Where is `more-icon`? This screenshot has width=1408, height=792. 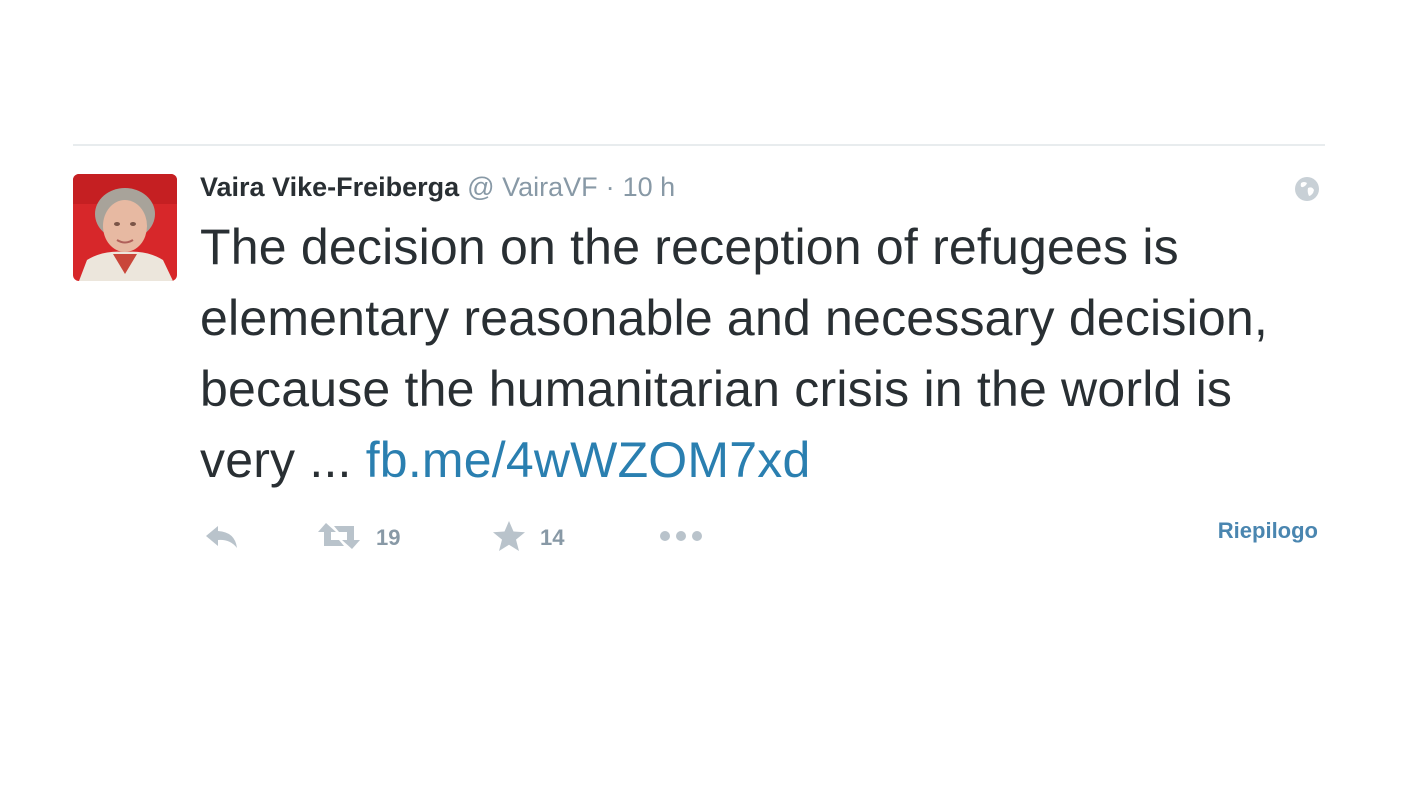 more-icon is located at coordinates (681, 538).